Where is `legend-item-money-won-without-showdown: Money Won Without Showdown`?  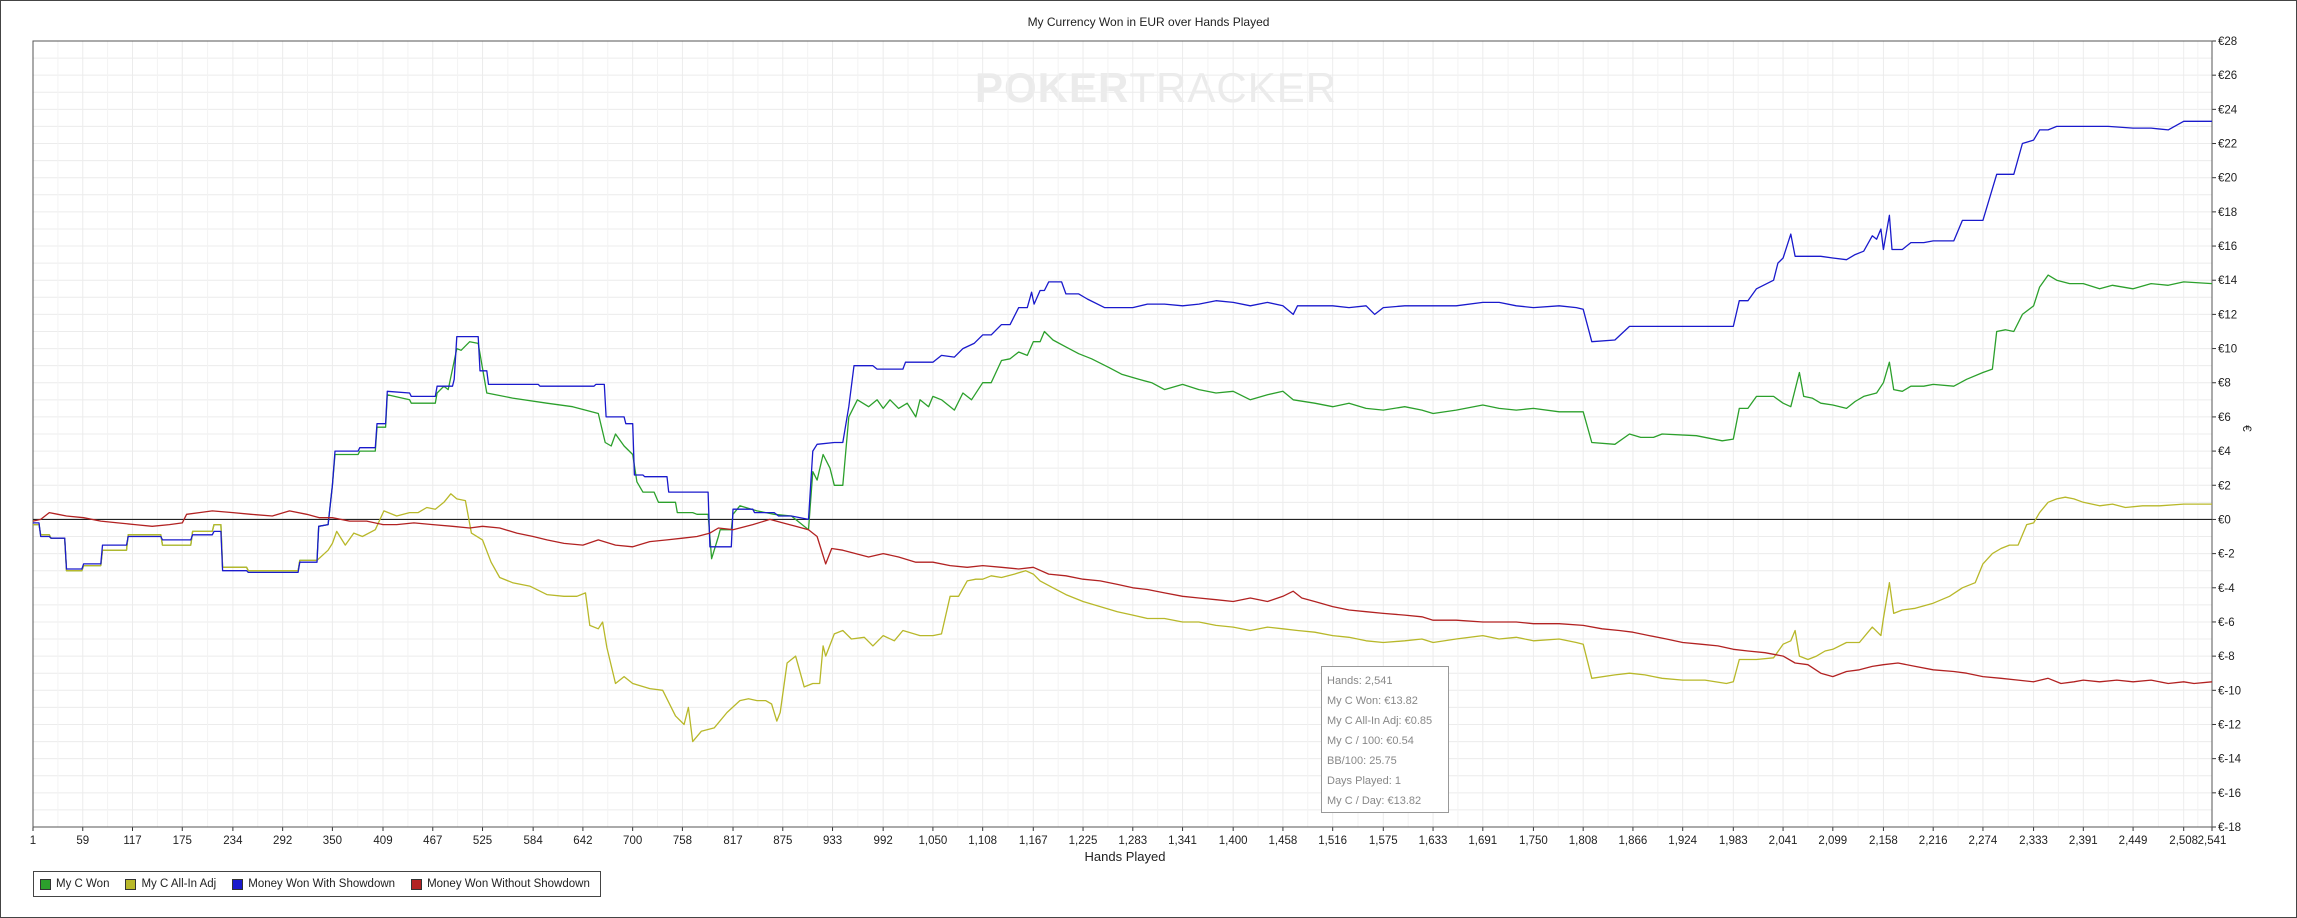
legend-item-money-won-without-showdown: Money Won Without Showdown is located at coordinates (500, 884).